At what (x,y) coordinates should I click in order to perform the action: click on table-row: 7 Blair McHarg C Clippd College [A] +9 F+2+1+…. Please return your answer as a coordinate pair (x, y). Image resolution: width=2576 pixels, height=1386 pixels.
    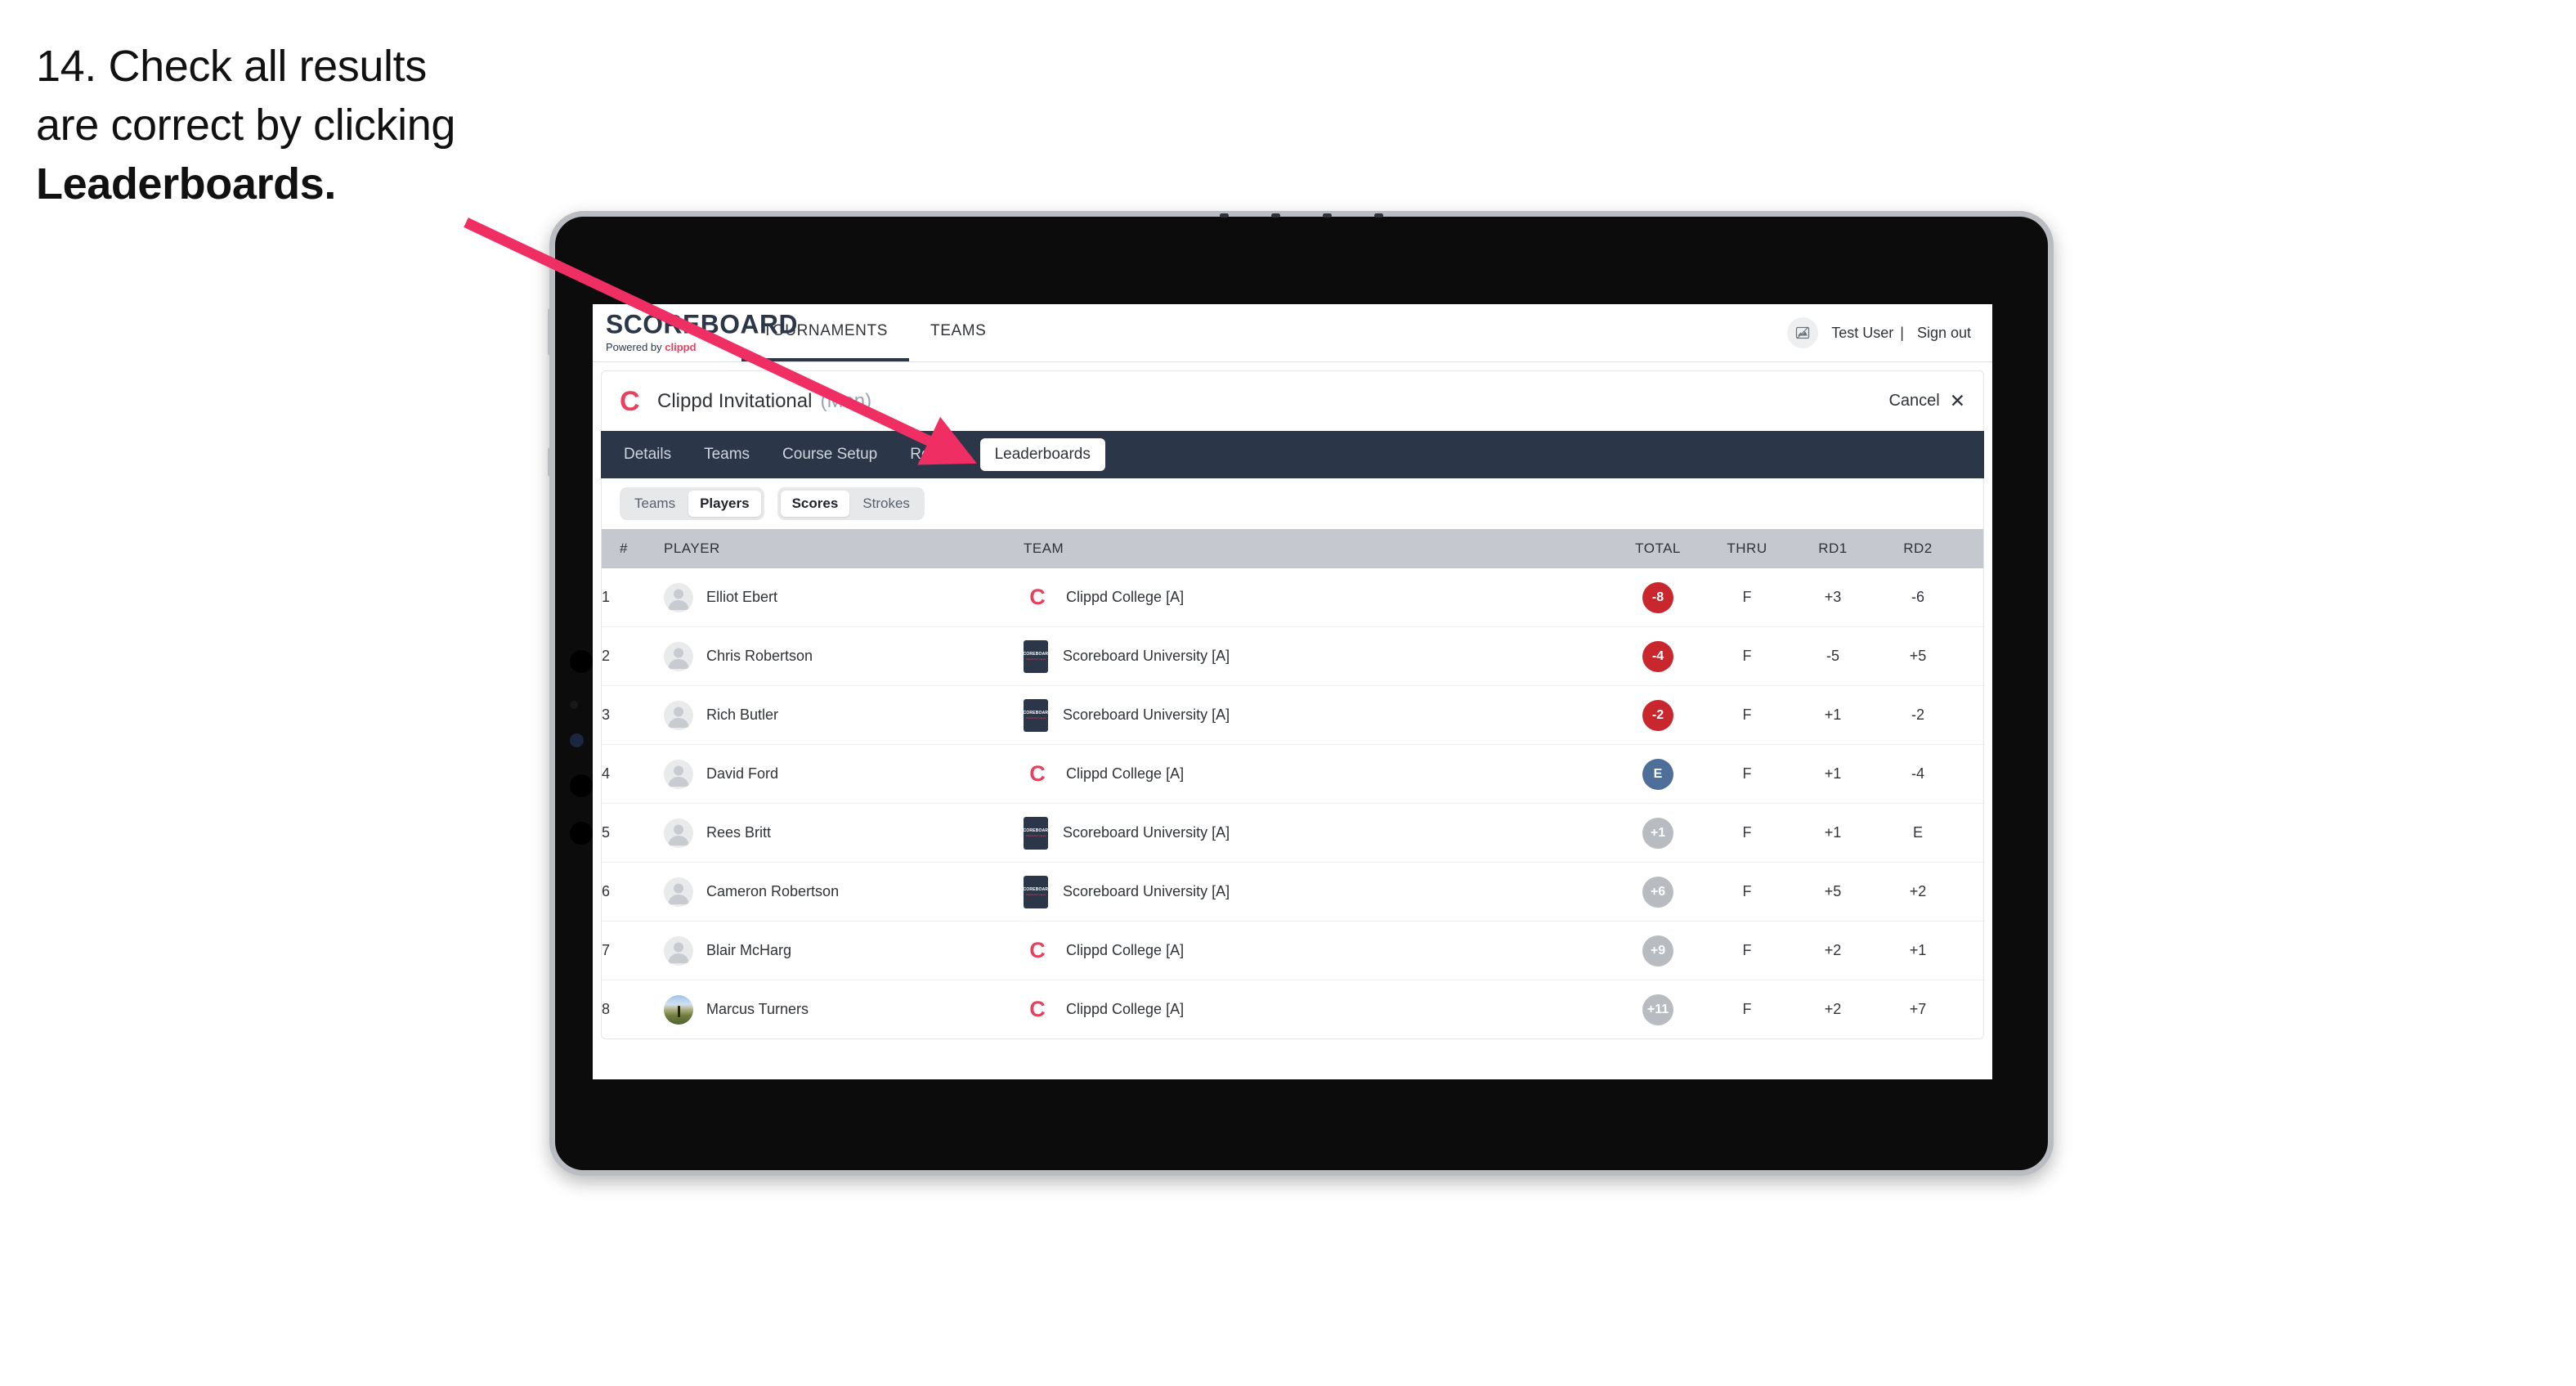
    Looking at the image, I should click on (1293, 950).